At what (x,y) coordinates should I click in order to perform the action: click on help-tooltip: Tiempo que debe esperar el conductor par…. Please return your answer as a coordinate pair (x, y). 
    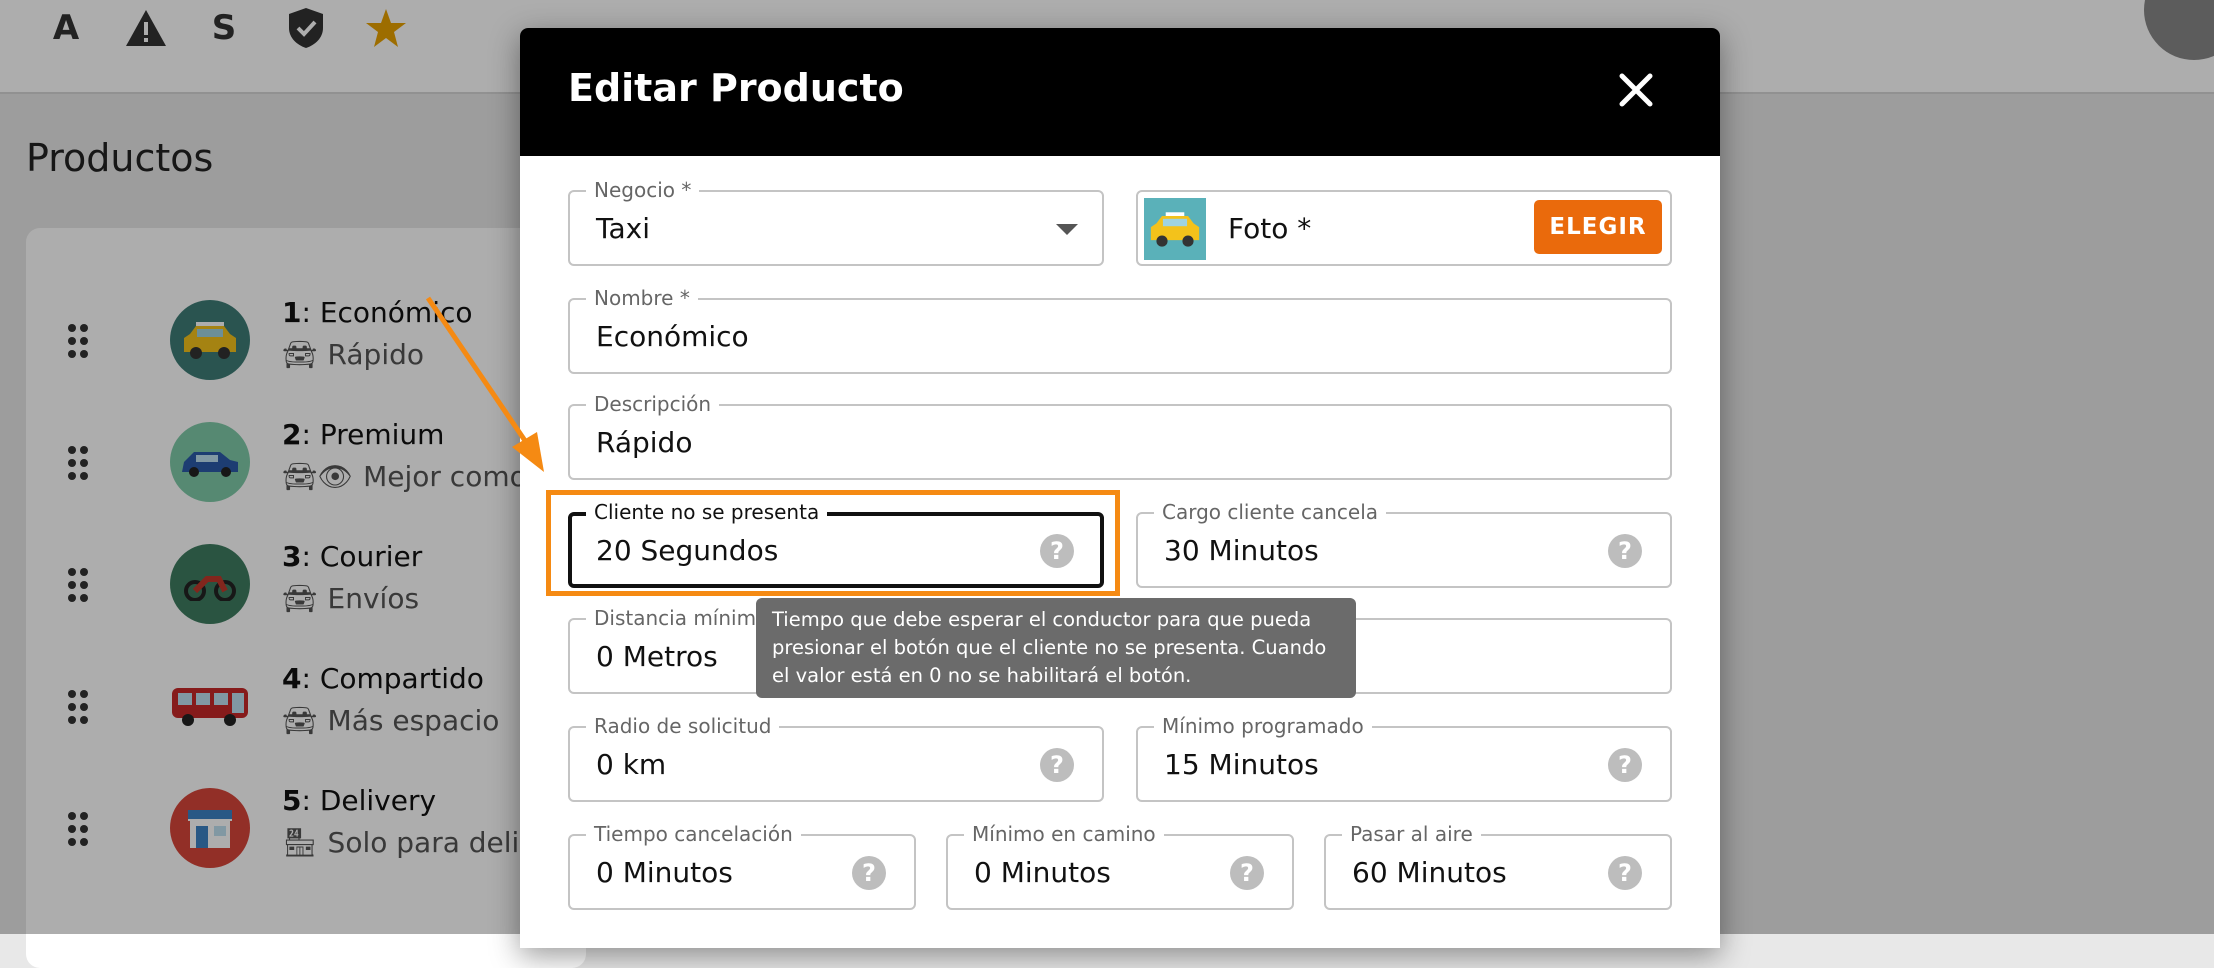
    Looking at the image, I should click on (1056, 648).